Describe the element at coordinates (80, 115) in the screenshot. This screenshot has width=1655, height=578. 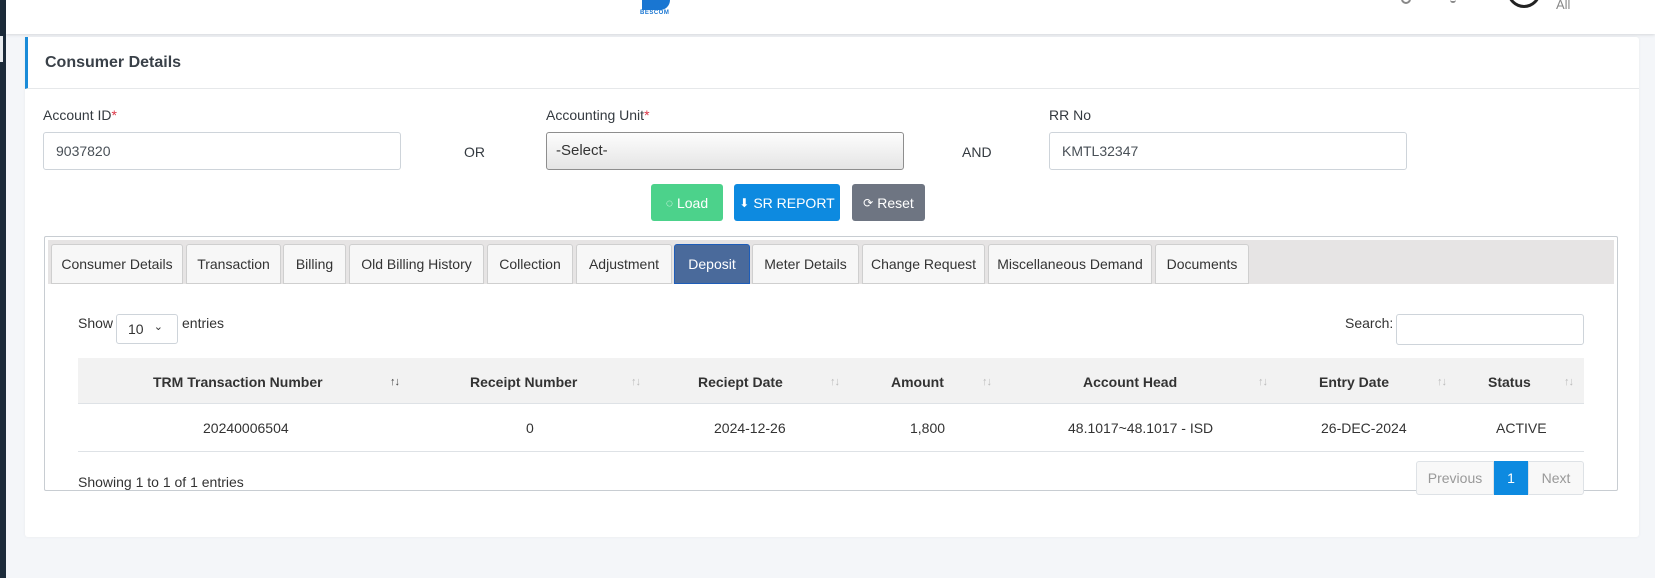
I see `account-id-label: Account ID*` at that location.